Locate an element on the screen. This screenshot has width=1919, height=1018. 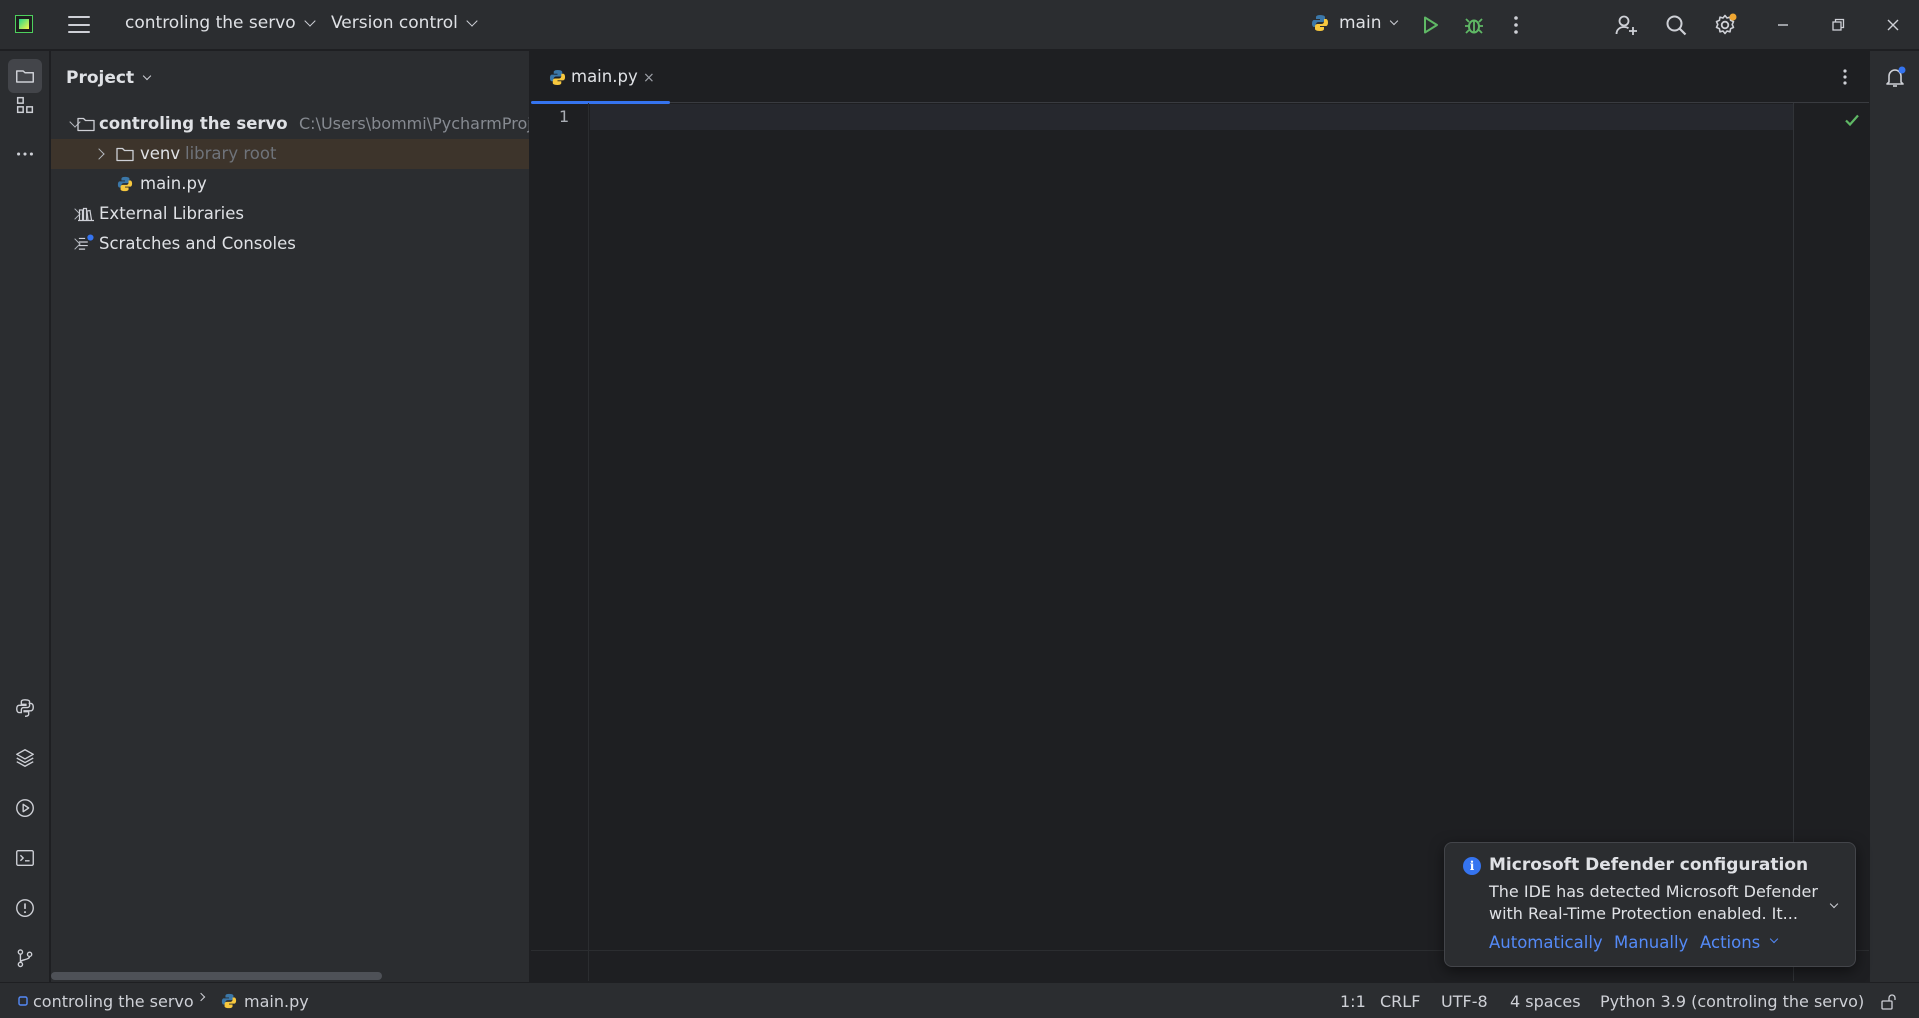
project-root-name: controling the servo is located at coordinates (193, 123).